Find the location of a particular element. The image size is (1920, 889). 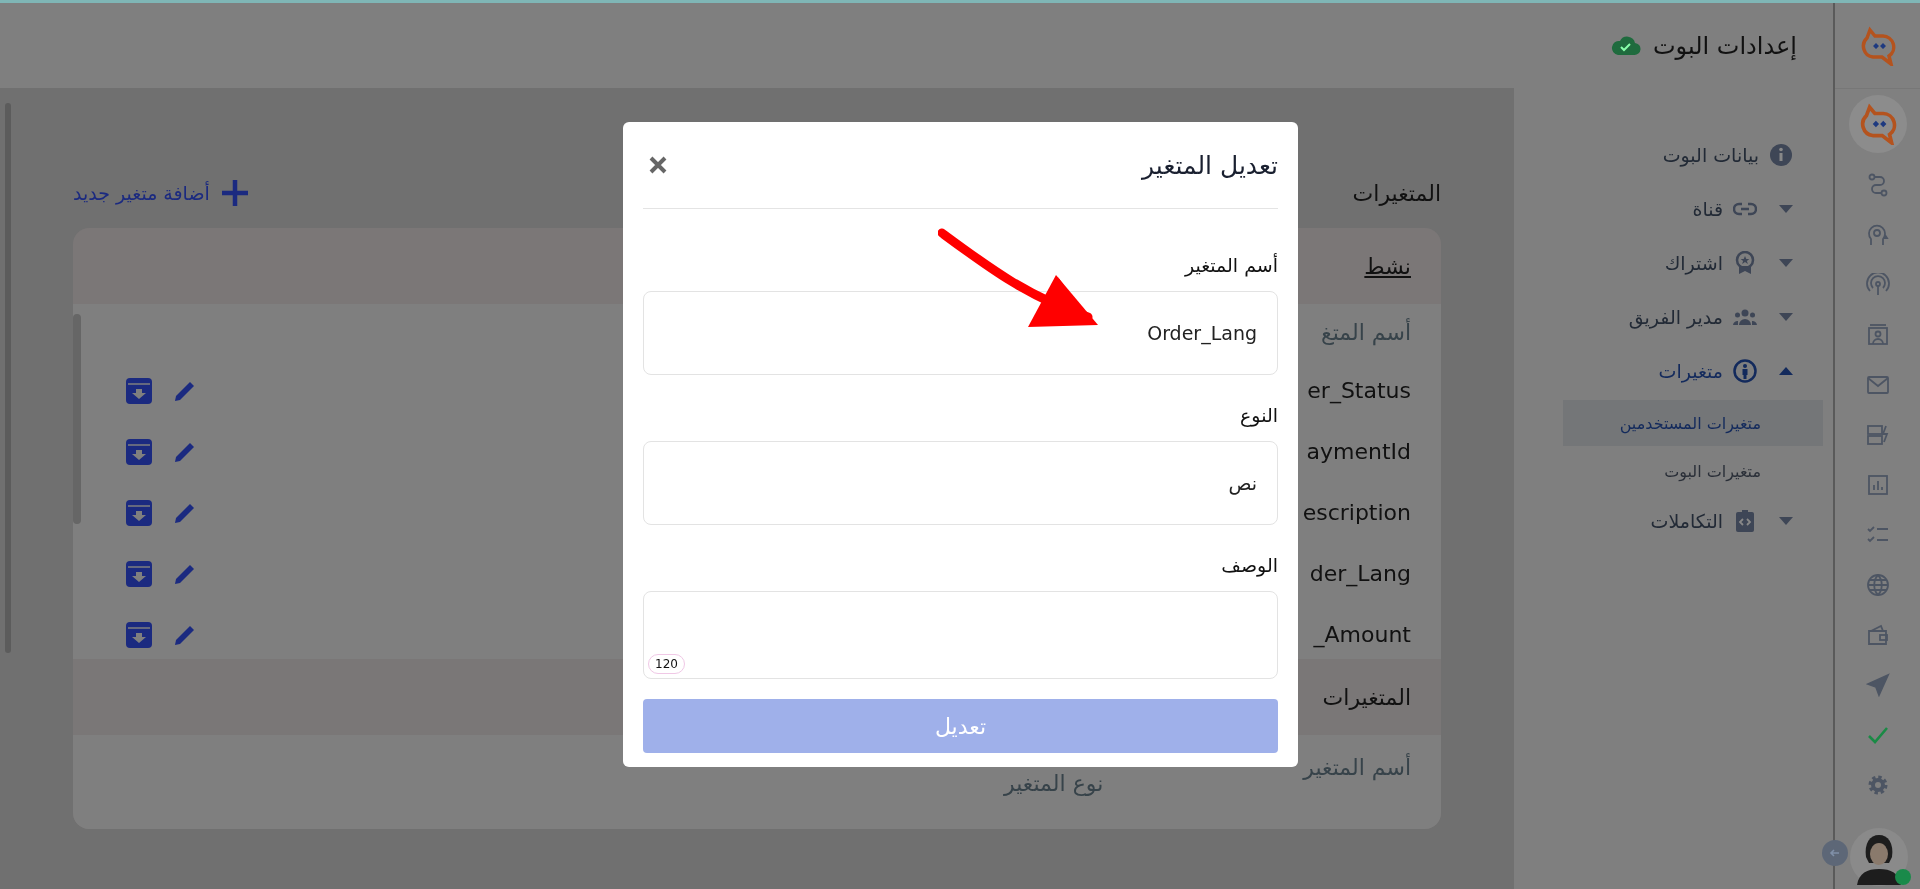

storage-icon is located at coordinates (1877, 435).